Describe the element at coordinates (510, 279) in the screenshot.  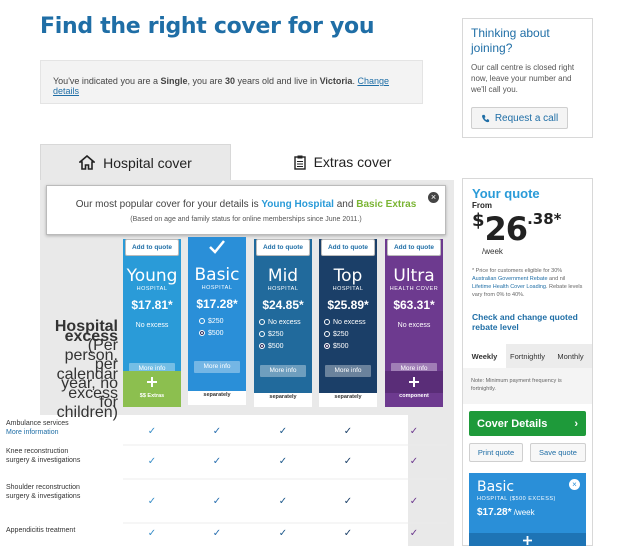
I see `rebate-link: Australian Government Rebate` at that location.